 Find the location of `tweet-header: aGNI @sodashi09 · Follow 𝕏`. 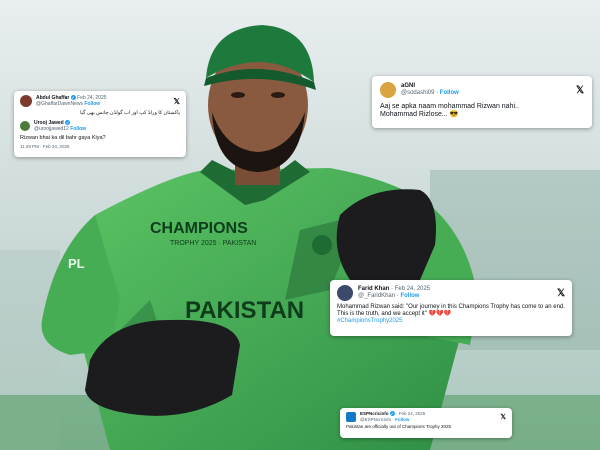

tweet-header: aGNI @sodashi09 · Follow 𝕏 is located at coordinates (482, 90).